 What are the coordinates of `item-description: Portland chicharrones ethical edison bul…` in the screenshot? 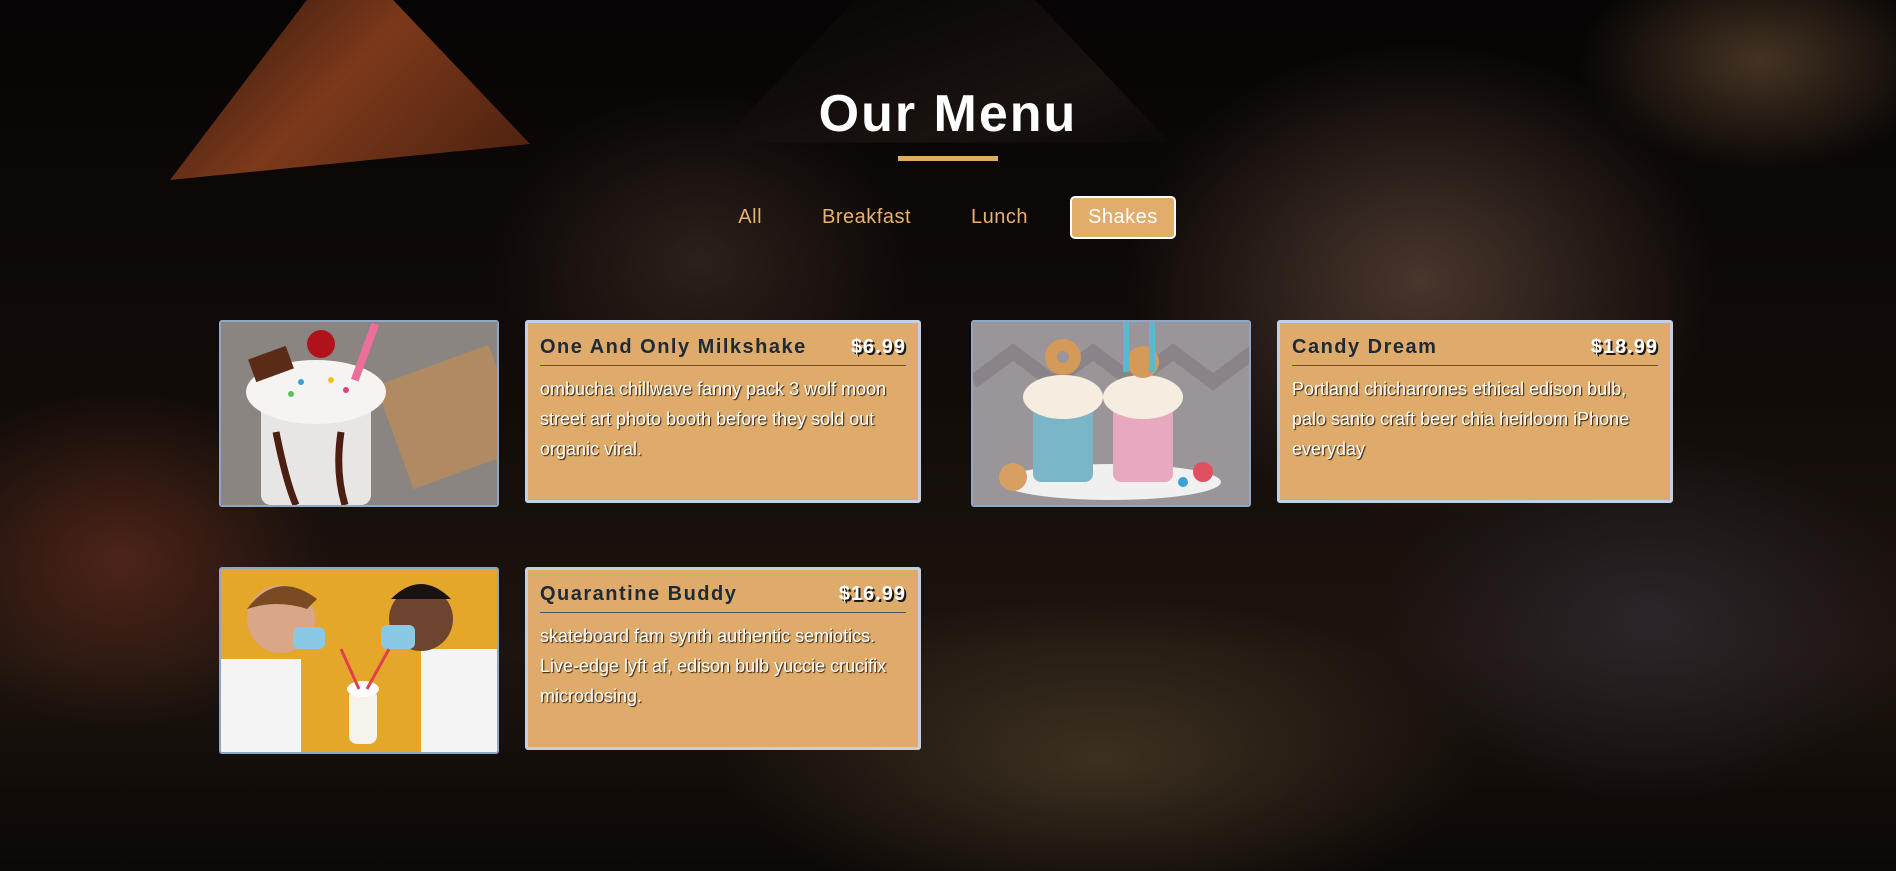 It's located at (1461, 419).